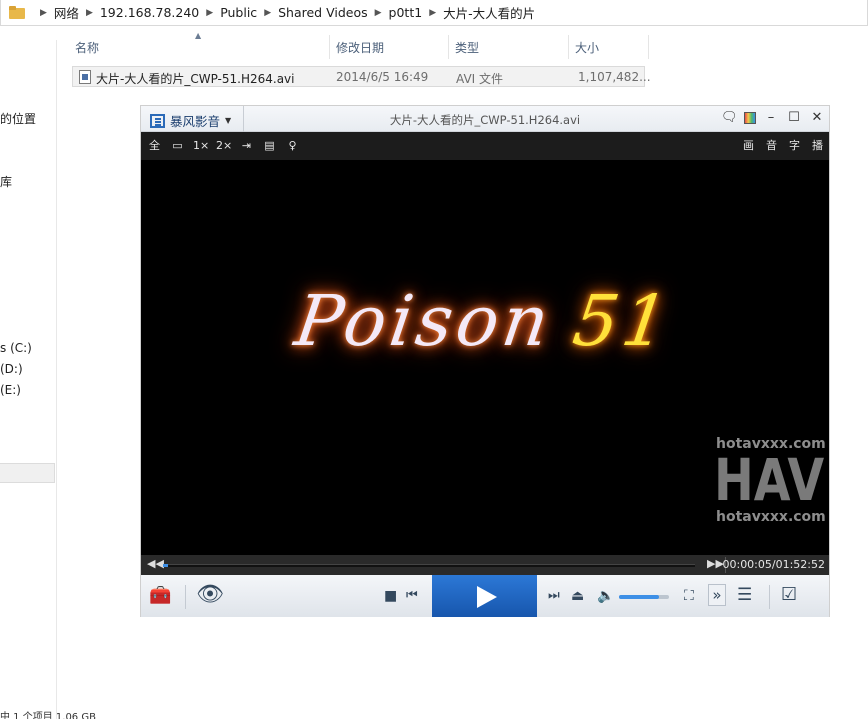 The width and height of the screenshot is (868, 719). I want to click on progress-fill, so click(166, 565).